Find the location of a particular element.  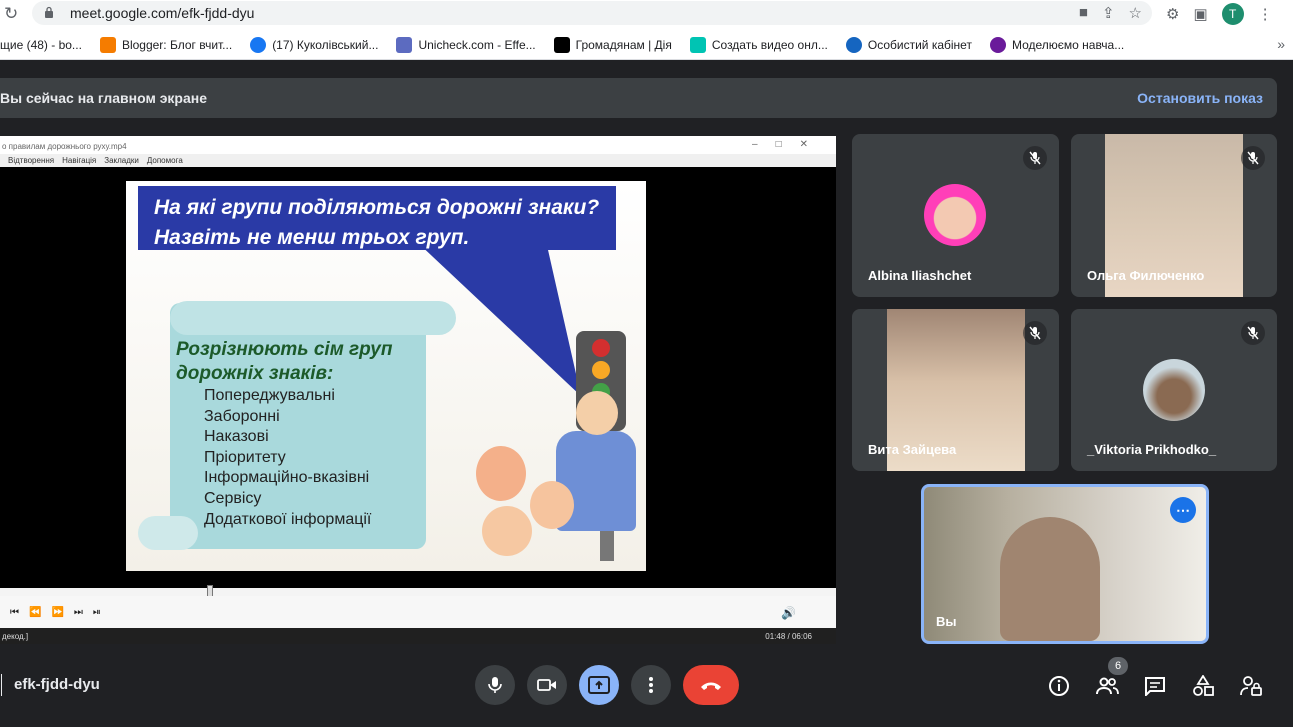

extensions-icon: ⚙ is located at coordinates (1172, 14).